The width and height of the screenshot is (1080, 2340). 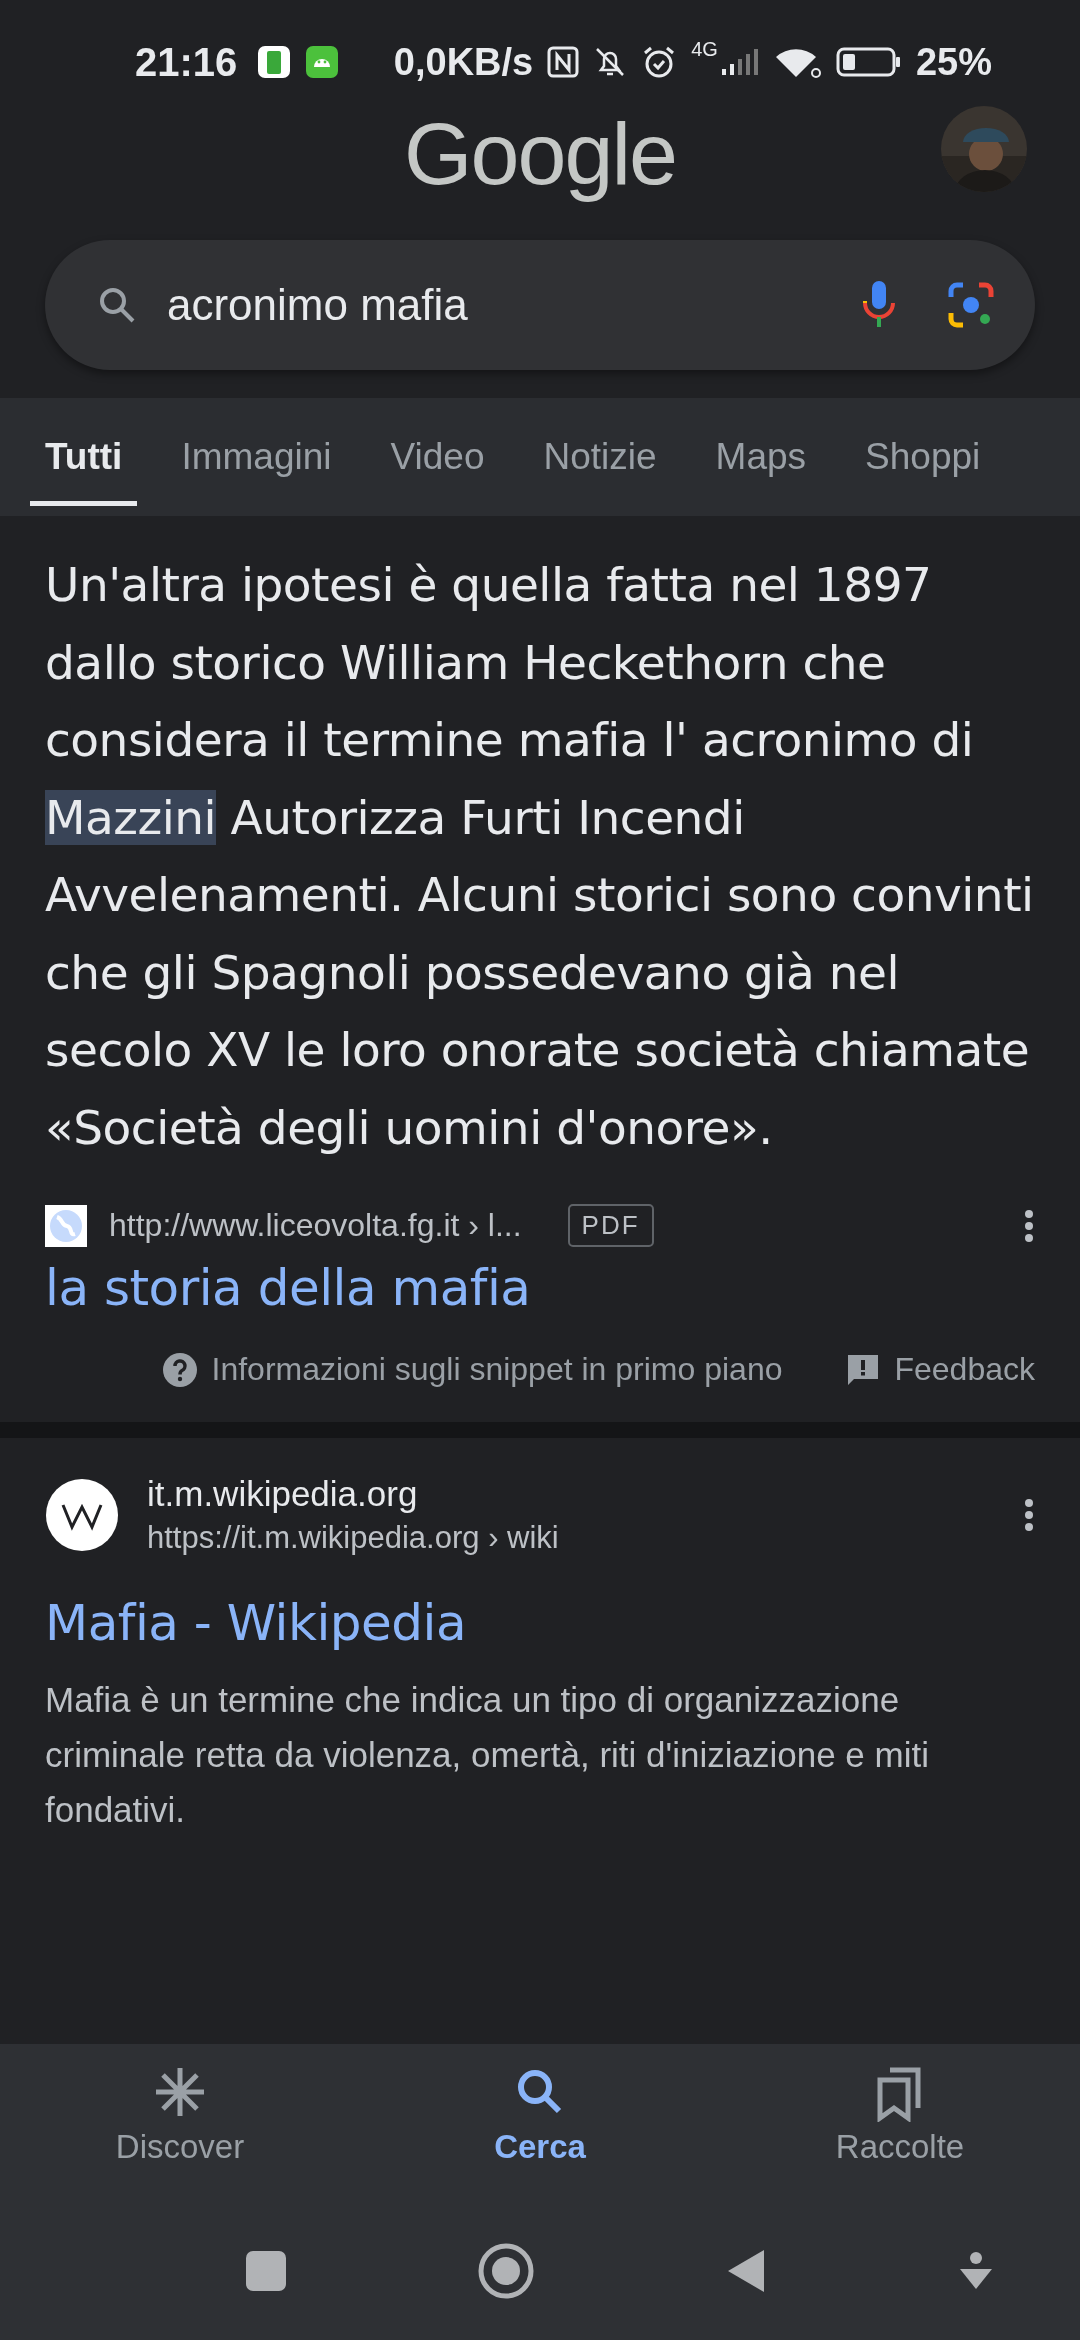 What do you see at coordinates (186, 62) in the screenshot?
I see `status-time: 21:16` at bounding box center [186, 62].